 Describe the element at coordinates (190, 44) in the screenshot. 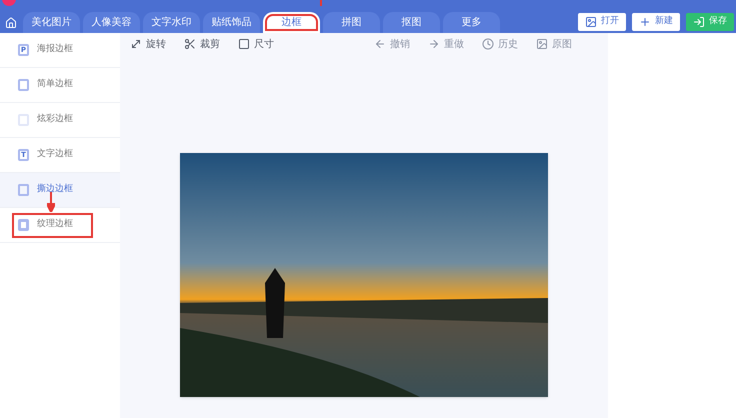

I see `scissors-icon` at that location.